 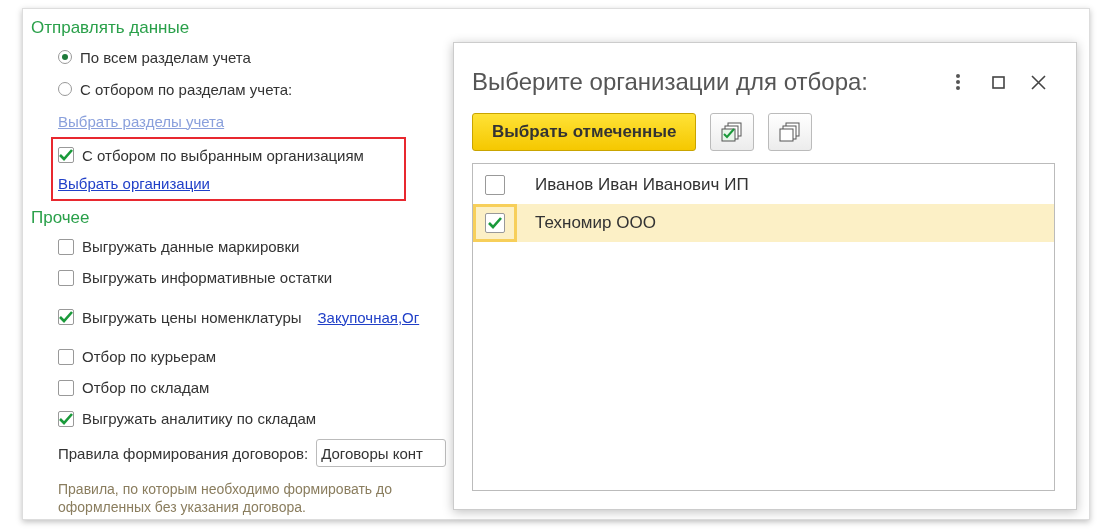 I want to click on check-all-button, so click(x=732, y=132).